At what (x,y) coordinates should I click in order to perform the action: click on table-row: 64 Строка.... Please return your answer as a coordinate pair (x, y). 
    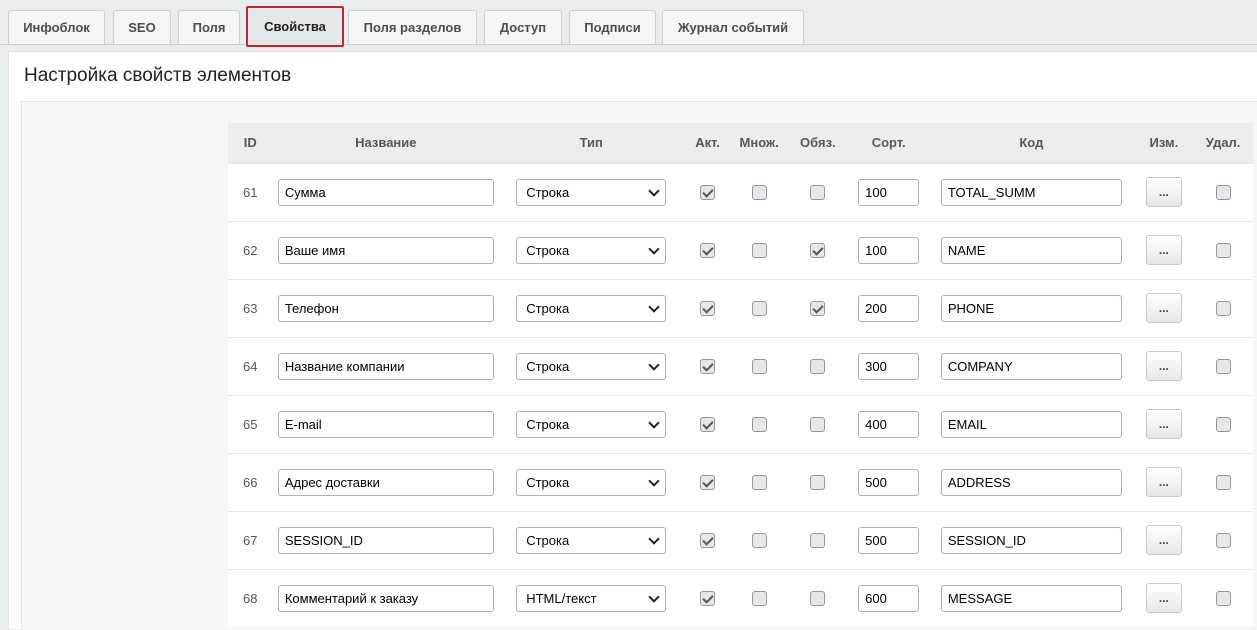
    Looking at the image, I should click on (740, 366).